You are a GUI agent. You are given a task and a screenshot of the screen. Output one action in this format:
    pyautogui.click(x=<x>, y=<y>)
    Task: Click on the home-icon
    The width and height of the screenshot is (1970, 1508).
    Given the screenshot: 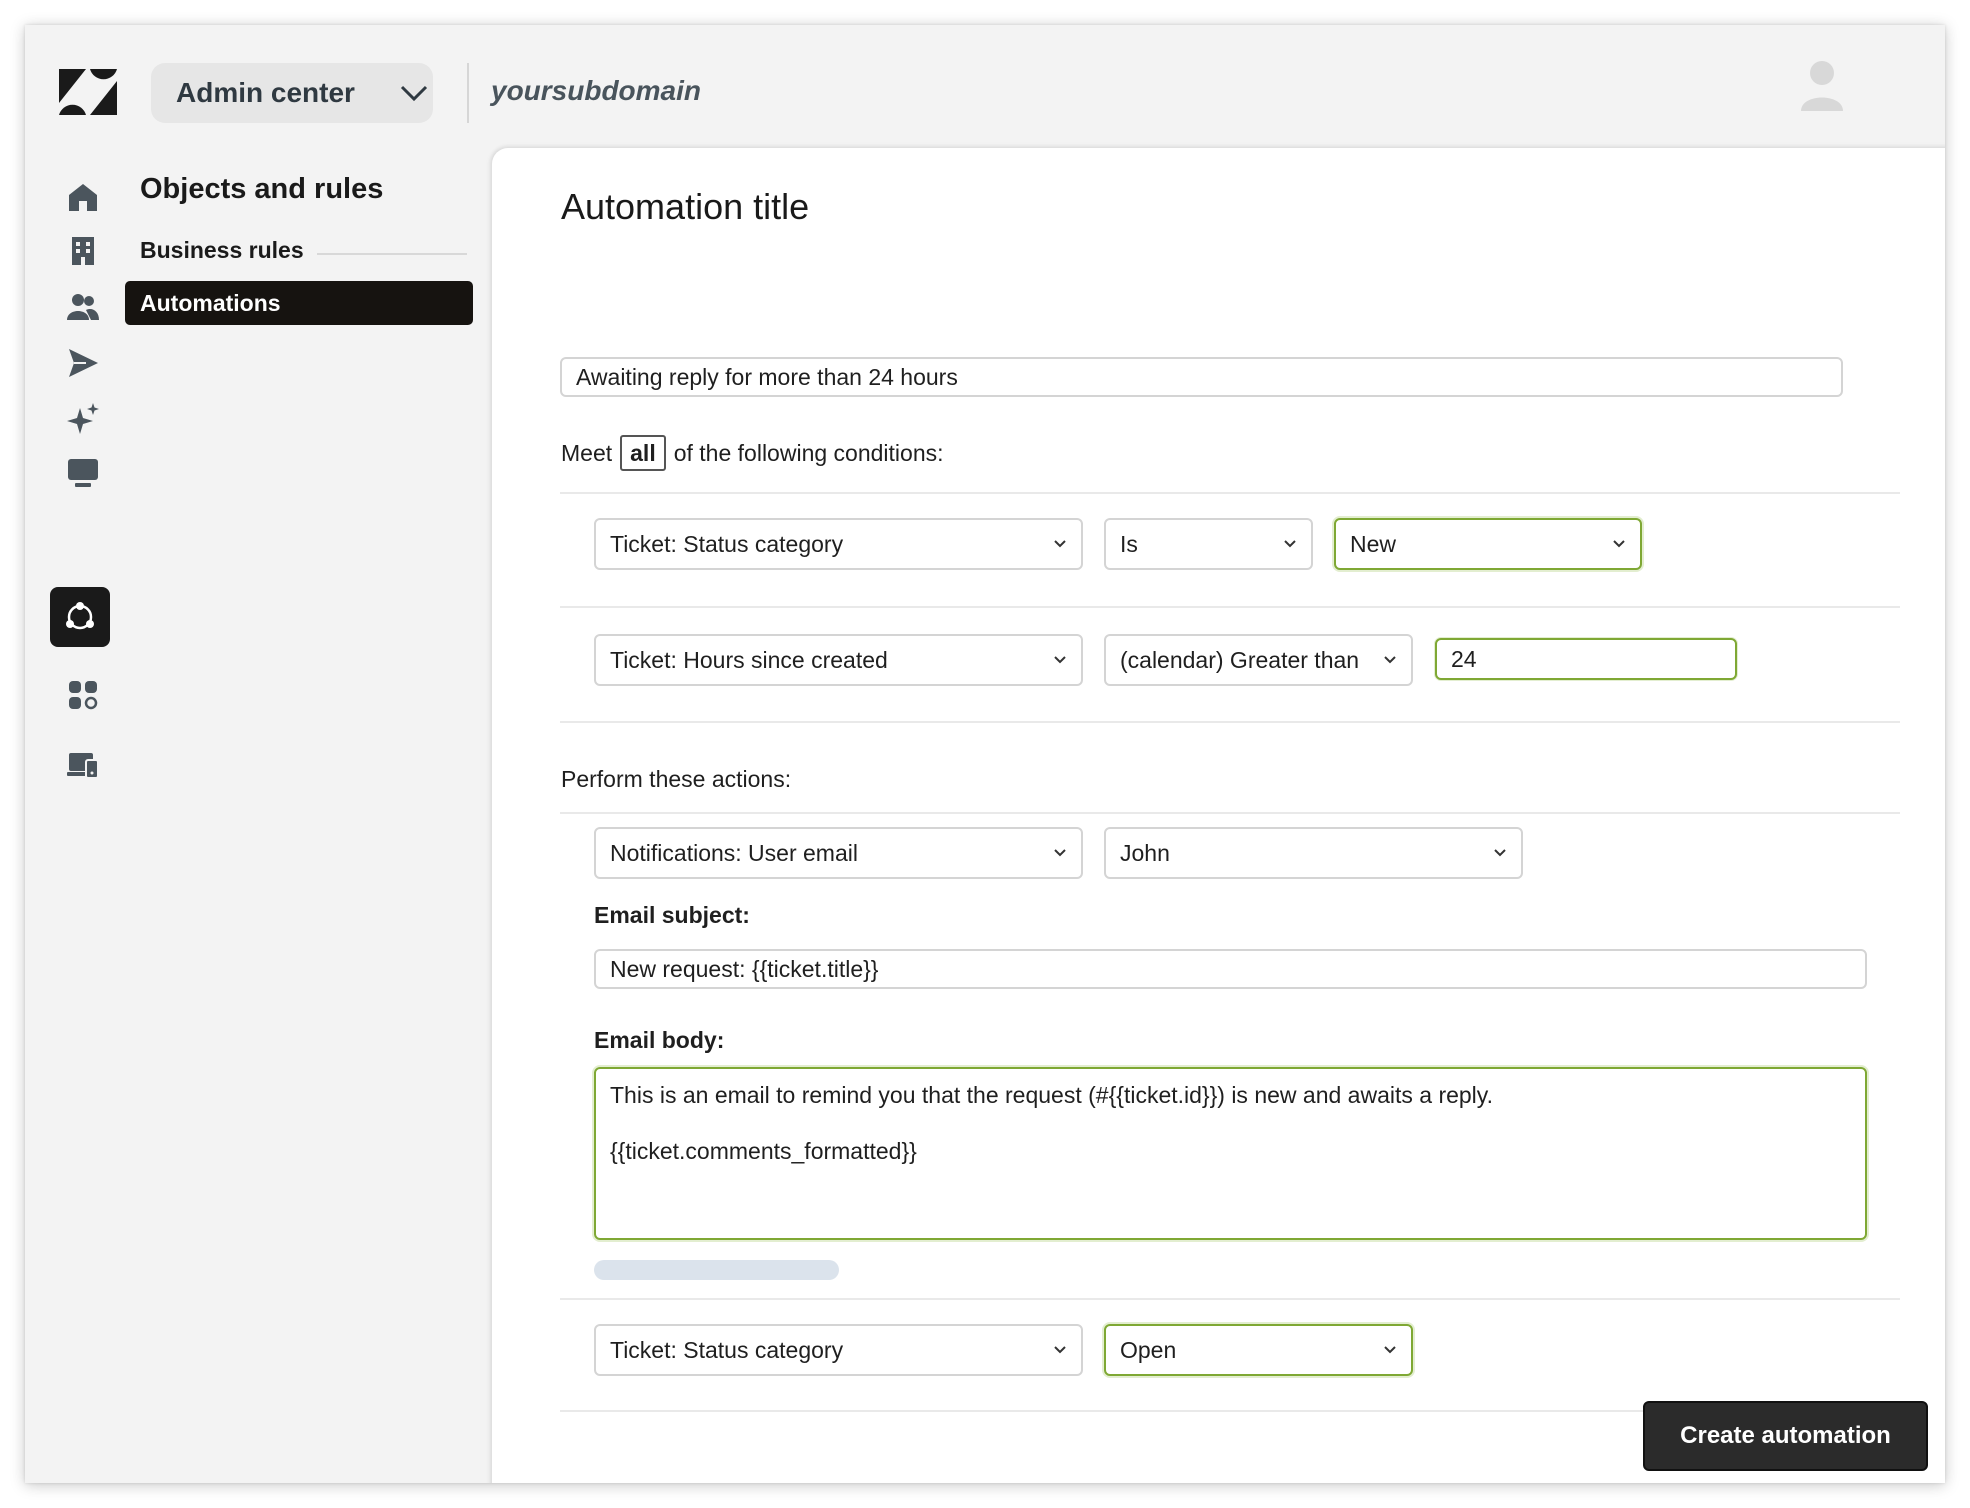 What is the action you would take?
    pyautogui.click(x=83, y=197)
    